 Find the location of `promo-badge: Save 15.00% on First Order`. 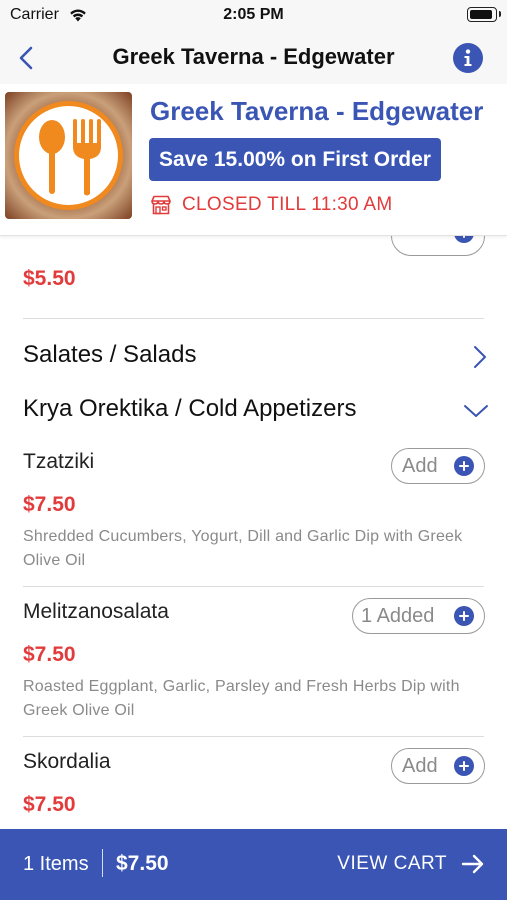

promo-badge: Save 15.00% on First Order is located at coordinates (295, 159).